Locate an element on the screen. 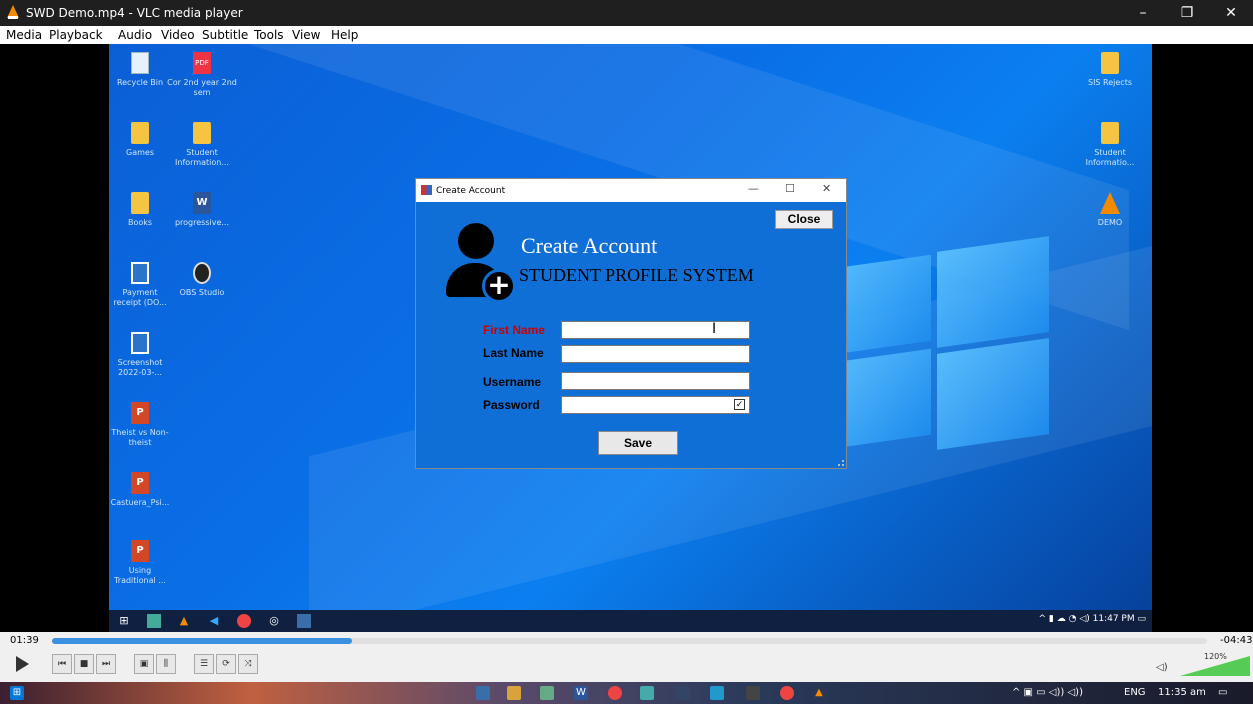 This screenshot has height=704, width=1253. password-input: ✓ is located at coordinates (655, 405).